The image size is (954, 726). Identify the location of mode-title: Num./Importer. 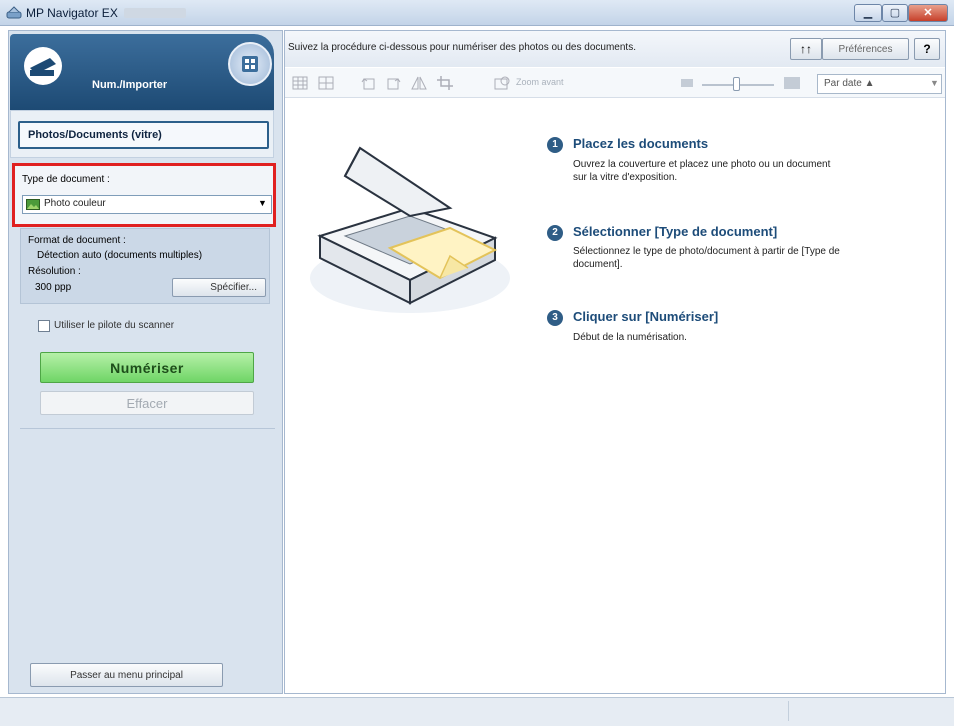
(130, 85).